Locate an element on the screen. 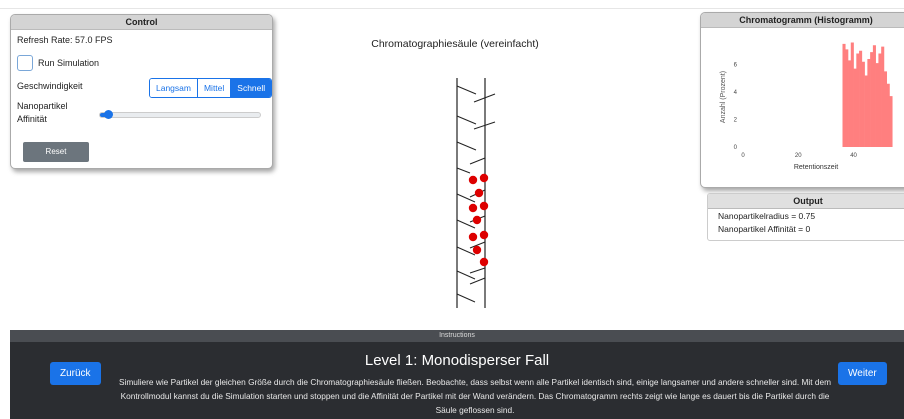  y-axis-label: Anzahl (Prozent) is located at coordinates (723, 97).